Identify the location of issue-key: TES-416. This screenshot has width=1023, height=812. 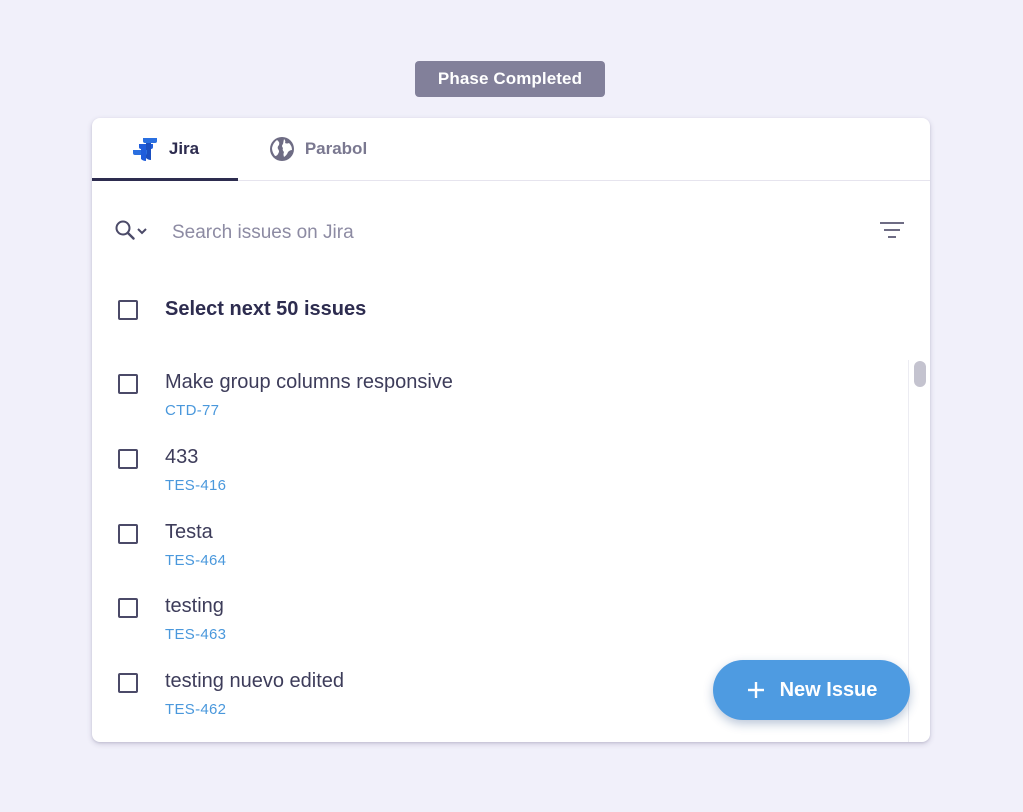
(195, 485).